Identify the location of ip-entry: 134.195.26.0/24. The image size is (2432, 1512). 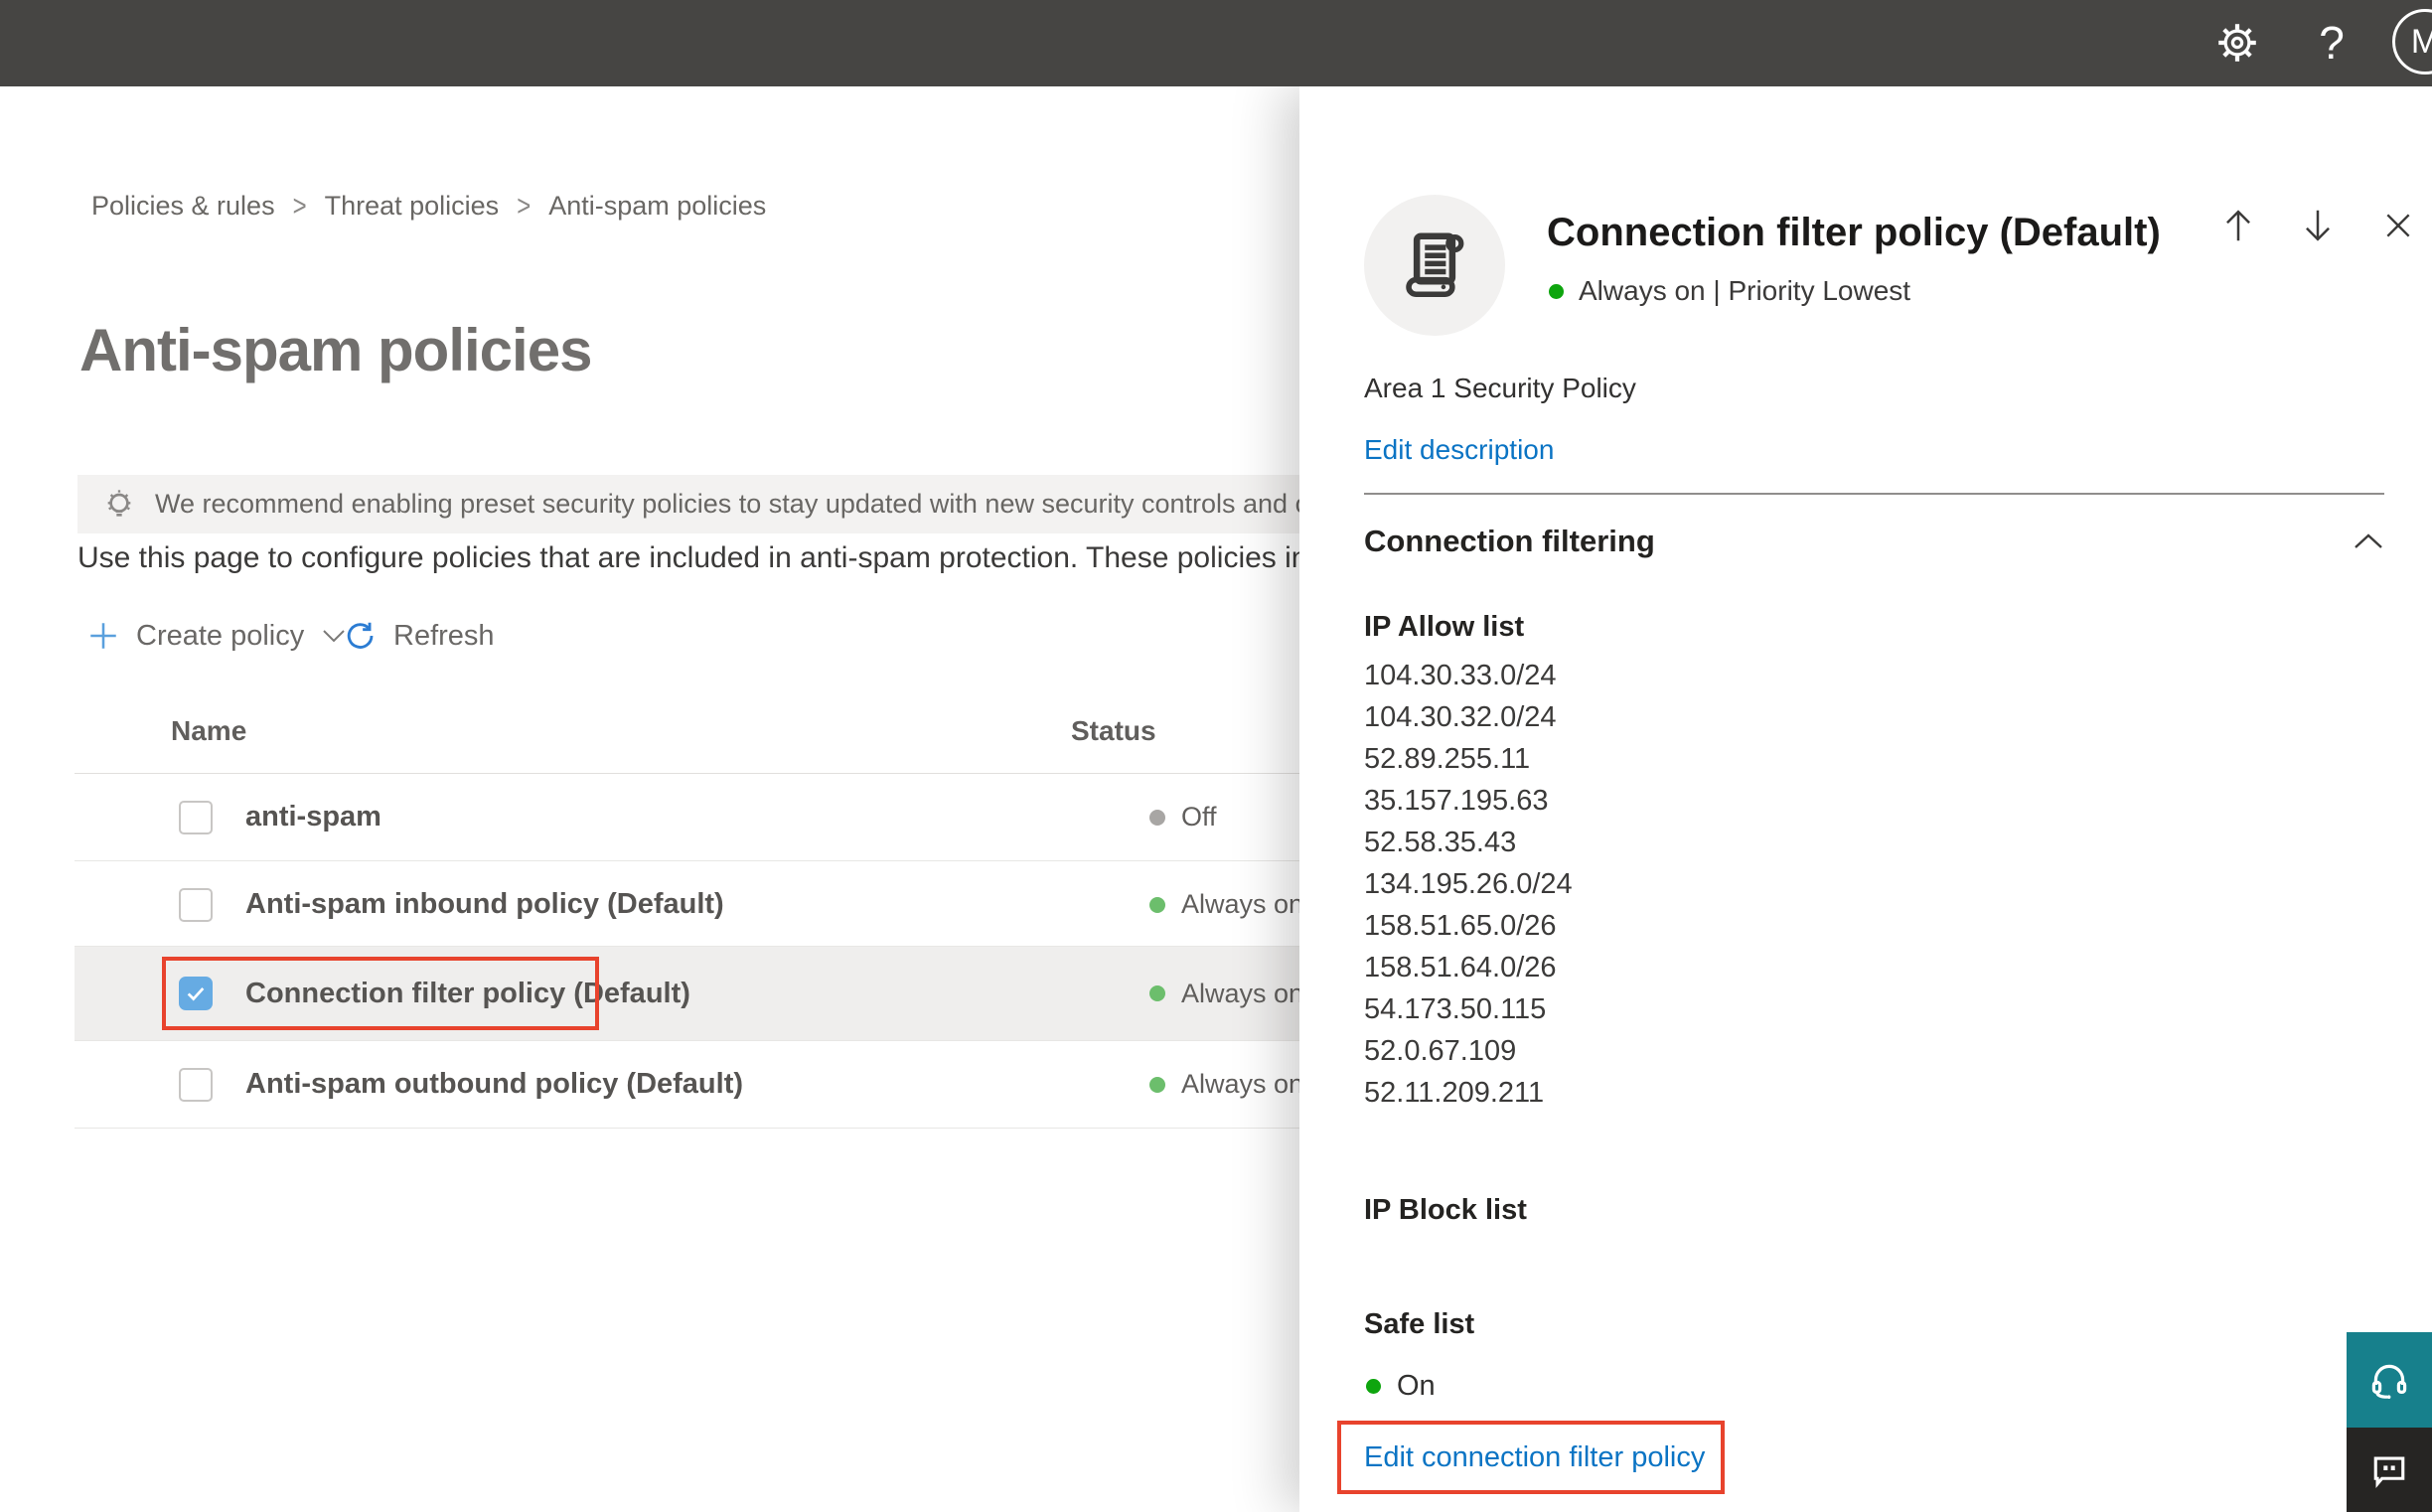
(1468, 884).